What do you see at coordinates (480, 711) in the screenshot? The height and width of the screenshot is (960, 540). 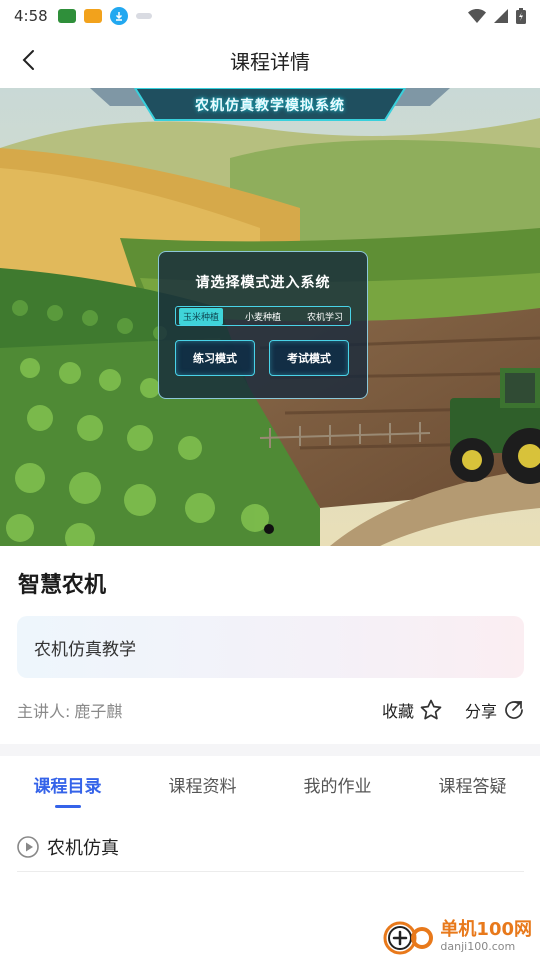 I see `share-label: 分享` at bounding box center [480, 711].